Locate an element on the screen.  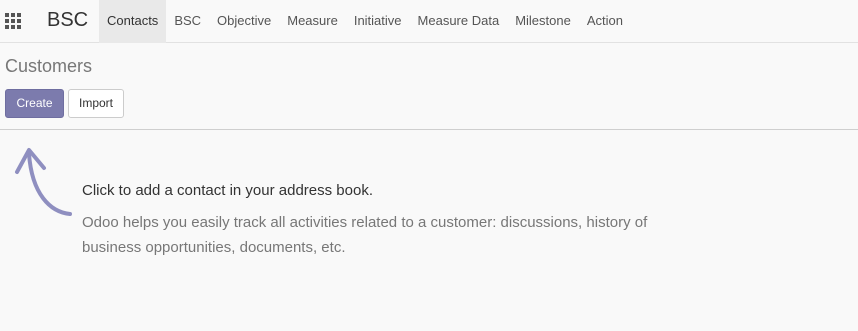
menu-item-objective: Objective is located at coordinates (244, 21).